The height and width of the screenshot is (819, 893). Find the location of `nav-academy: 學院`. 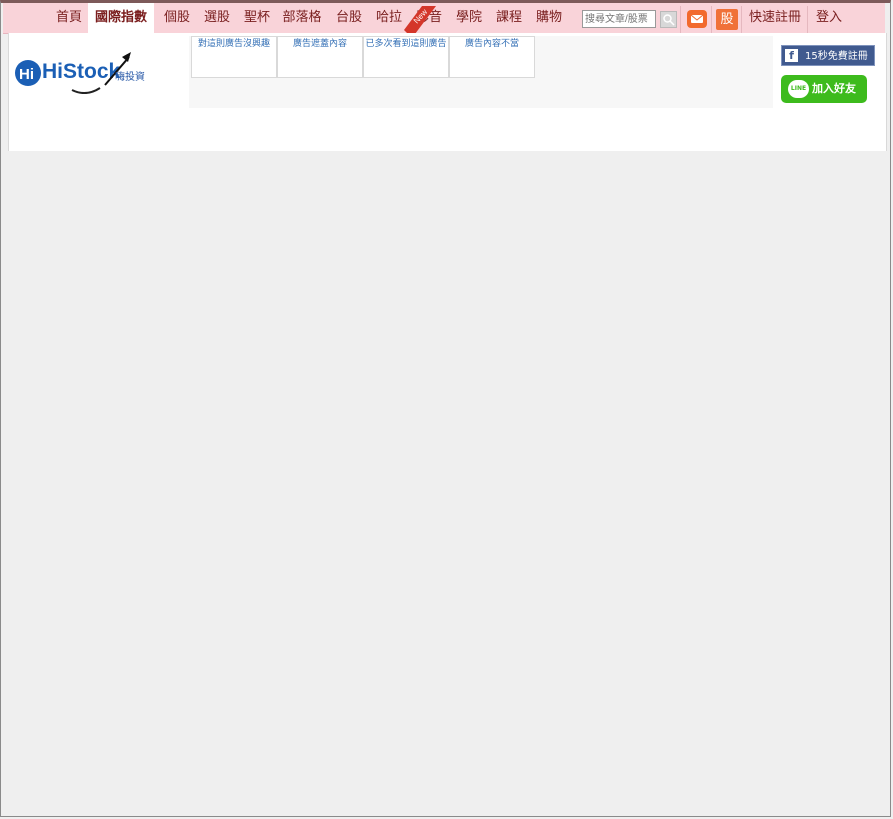

nav-academy: 學院 is located at coordinates (469, 18).